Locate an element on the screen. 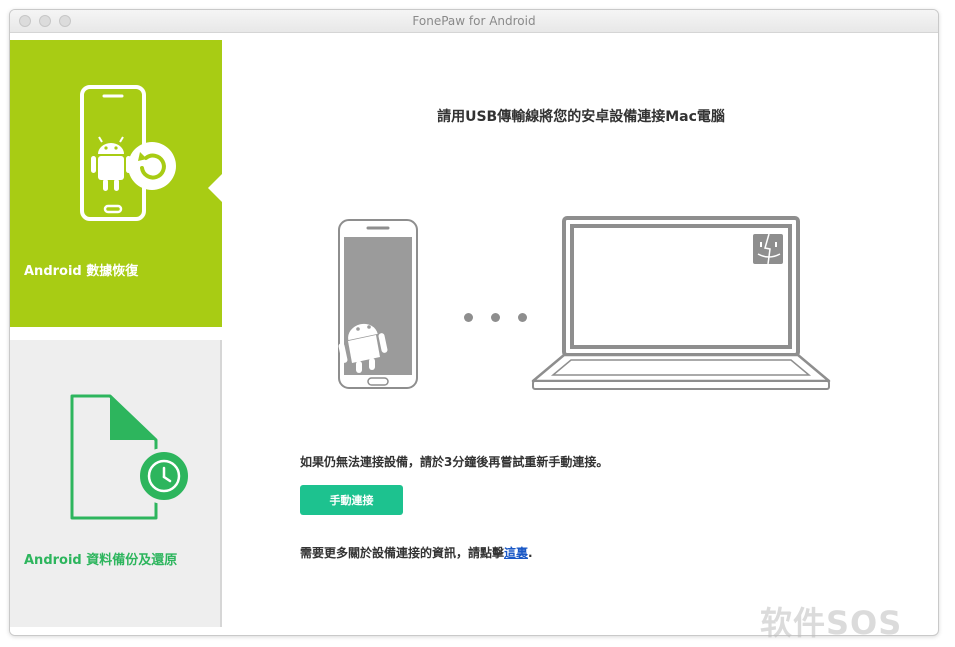 The width and height of the screenshot is (955, 647). retry-hint: 如果仍無法連接設備，請於3分鐘後再嘗試重新手動連接。 is located at coordinates (454, 462).